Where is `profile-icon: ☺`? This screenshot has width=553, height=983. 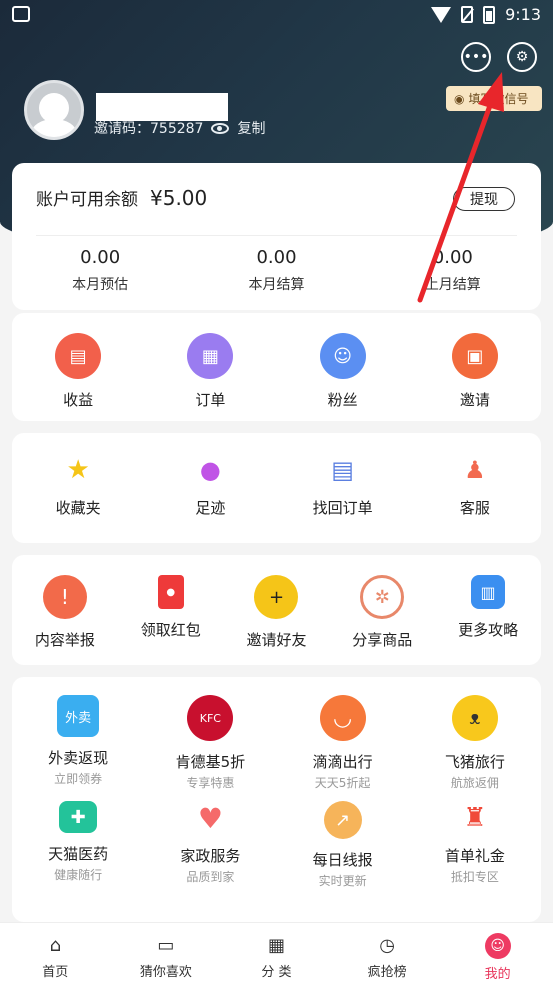 profile-icon: ☺ is located at coordinates (497, 946).